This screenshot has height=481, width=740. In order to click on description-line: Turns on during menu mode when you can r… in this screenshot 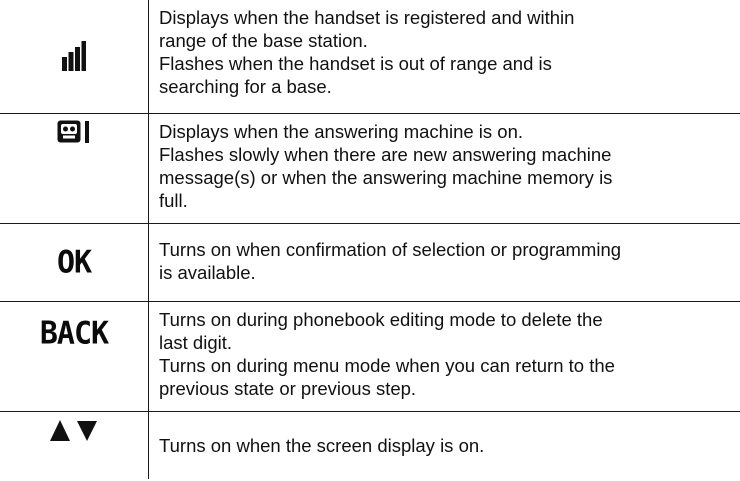, I will do `click(387, 365)`.